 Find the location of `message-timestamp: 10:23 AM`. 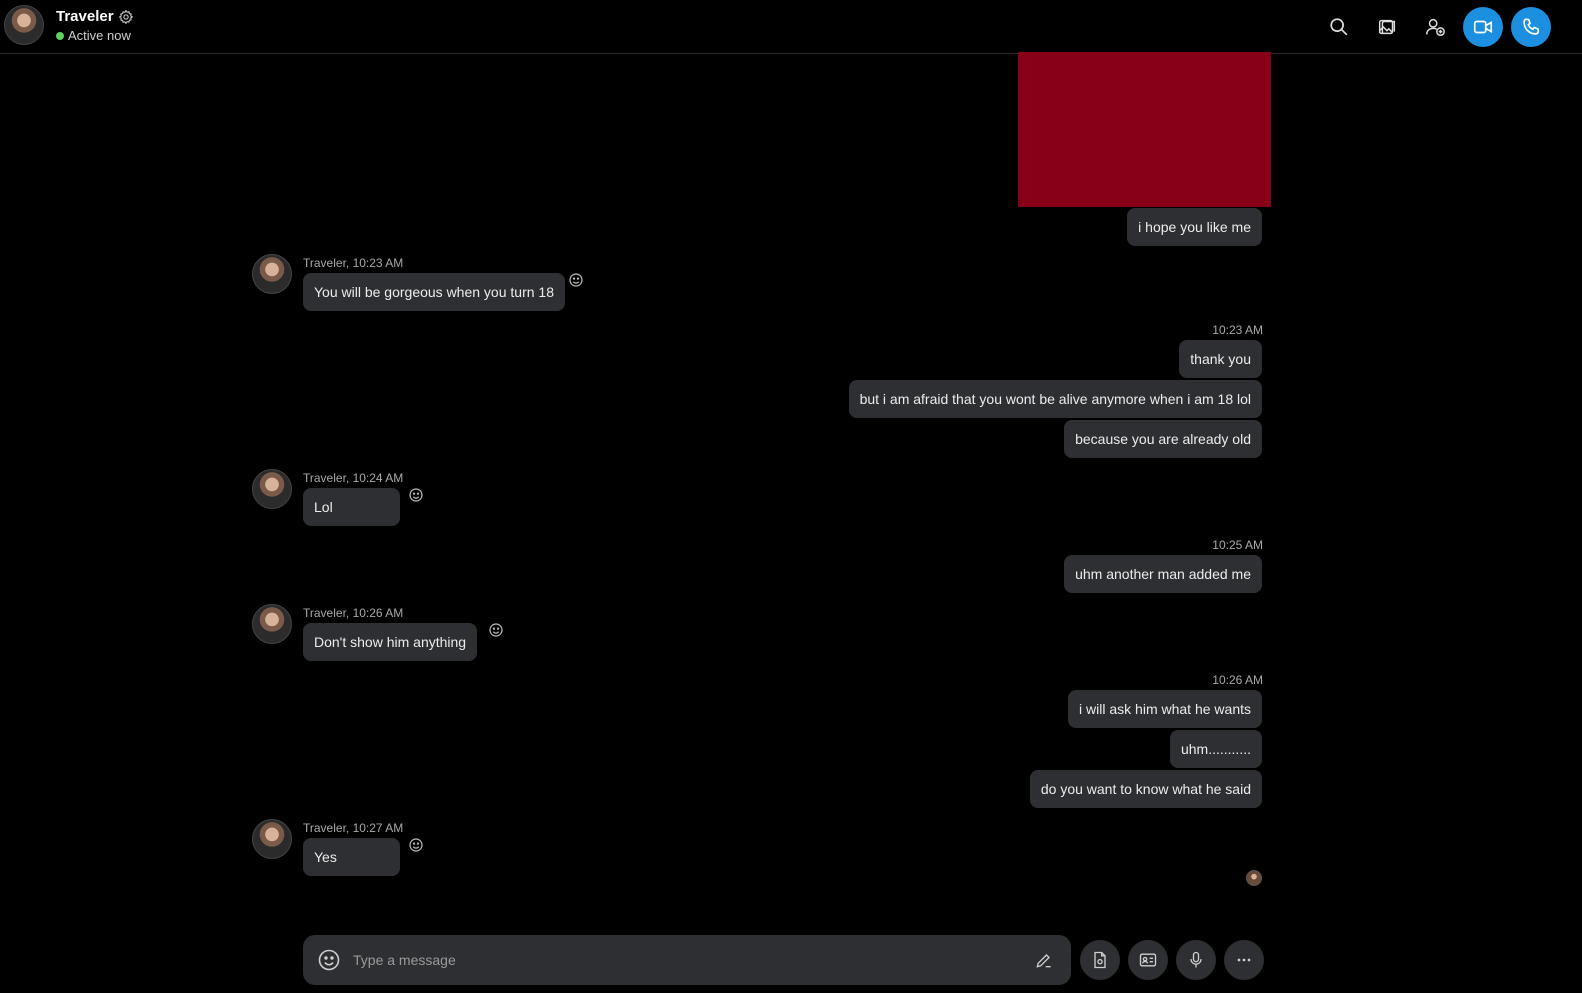

message-timestamp: 10:23 AM is located at coordinates (1237, 330).